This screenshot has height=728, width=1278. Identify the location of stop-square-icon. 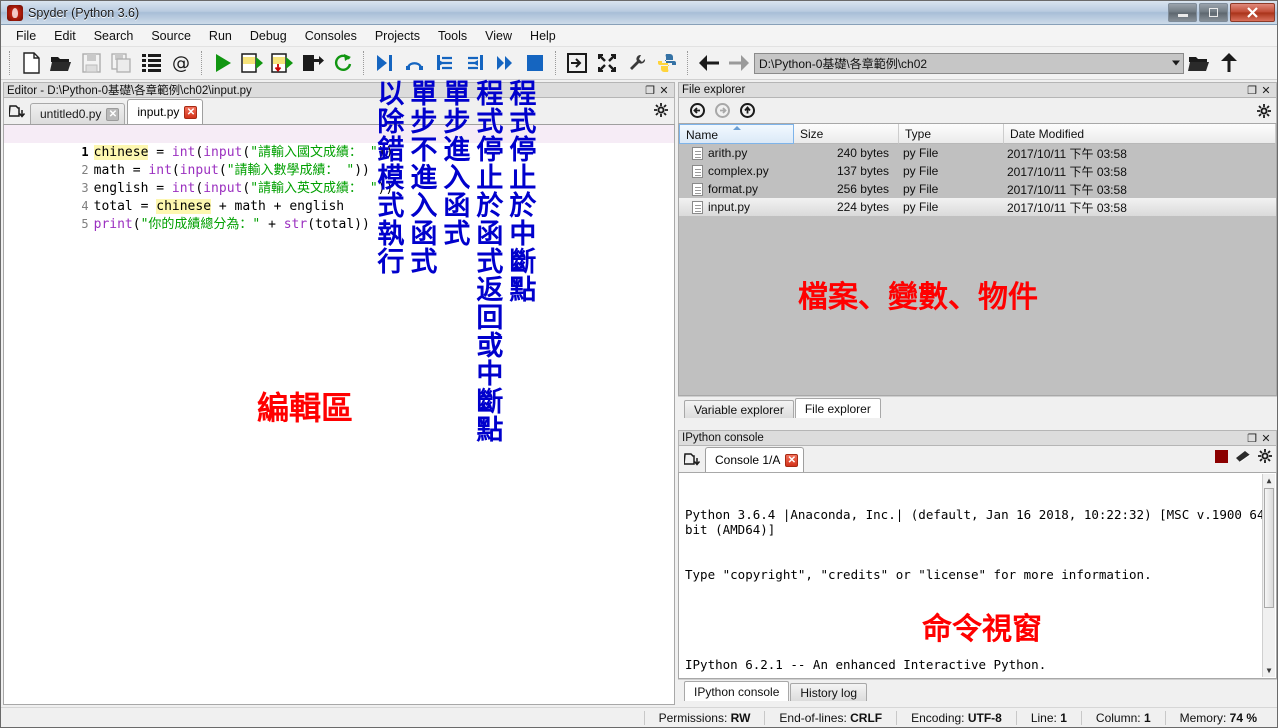
(1221, 457).